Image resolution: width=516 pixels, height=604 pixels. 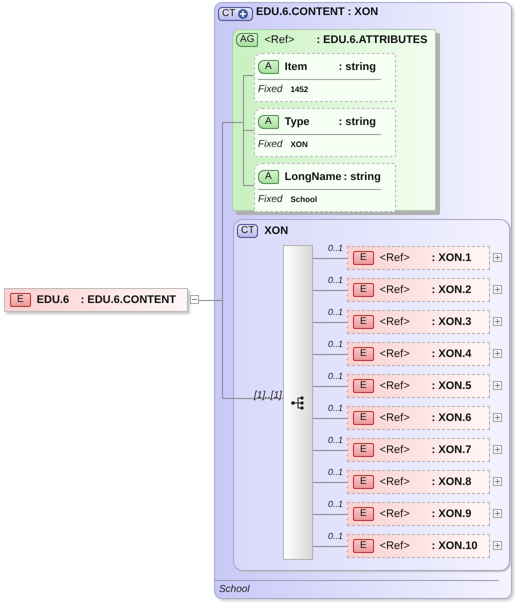 I want to click on attribute-group-name: <Ref>, so click(x=280, y=40).